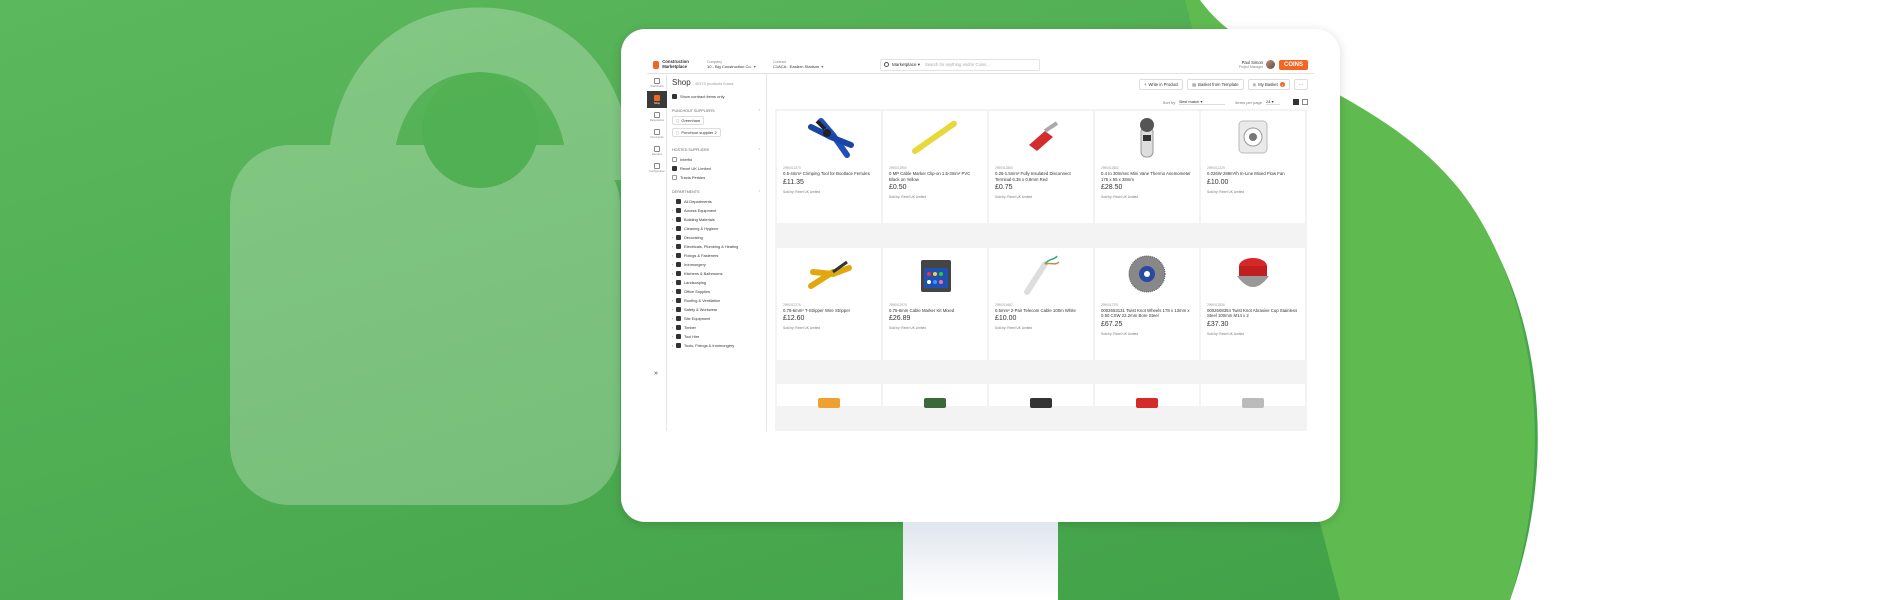 The height and width of the screenshot is (600, 1900). What do you see at coordinates (716, 255) in the screenshot?
I see `department-item: › Fixings & Fasteners` at bounding box center [716, 255].